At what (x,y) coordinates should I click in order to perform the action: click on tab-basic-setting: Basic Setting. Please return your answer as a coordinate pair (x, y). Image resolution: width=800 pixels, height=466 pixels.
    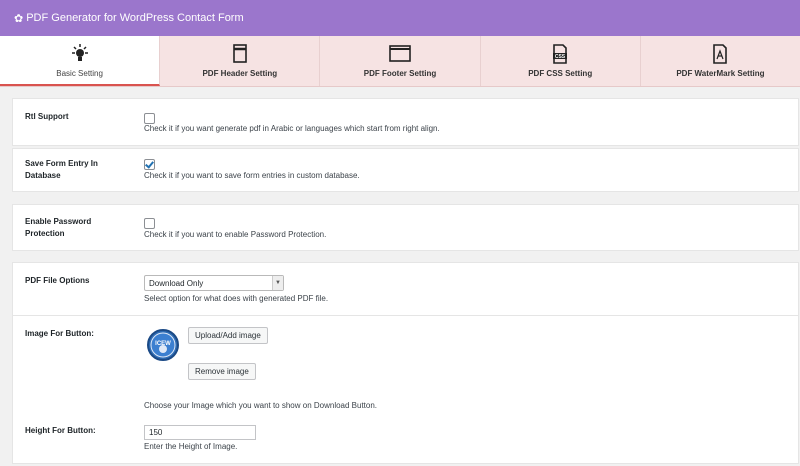
    Looking at the image, I should click on (80, 61).